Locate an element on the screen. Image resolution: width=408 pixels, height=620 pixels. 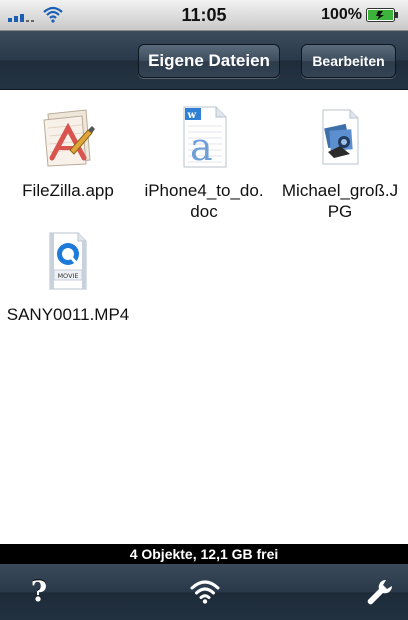
file-item: w a iPhone4_to_do.doc is located at coordinates (204, 164).